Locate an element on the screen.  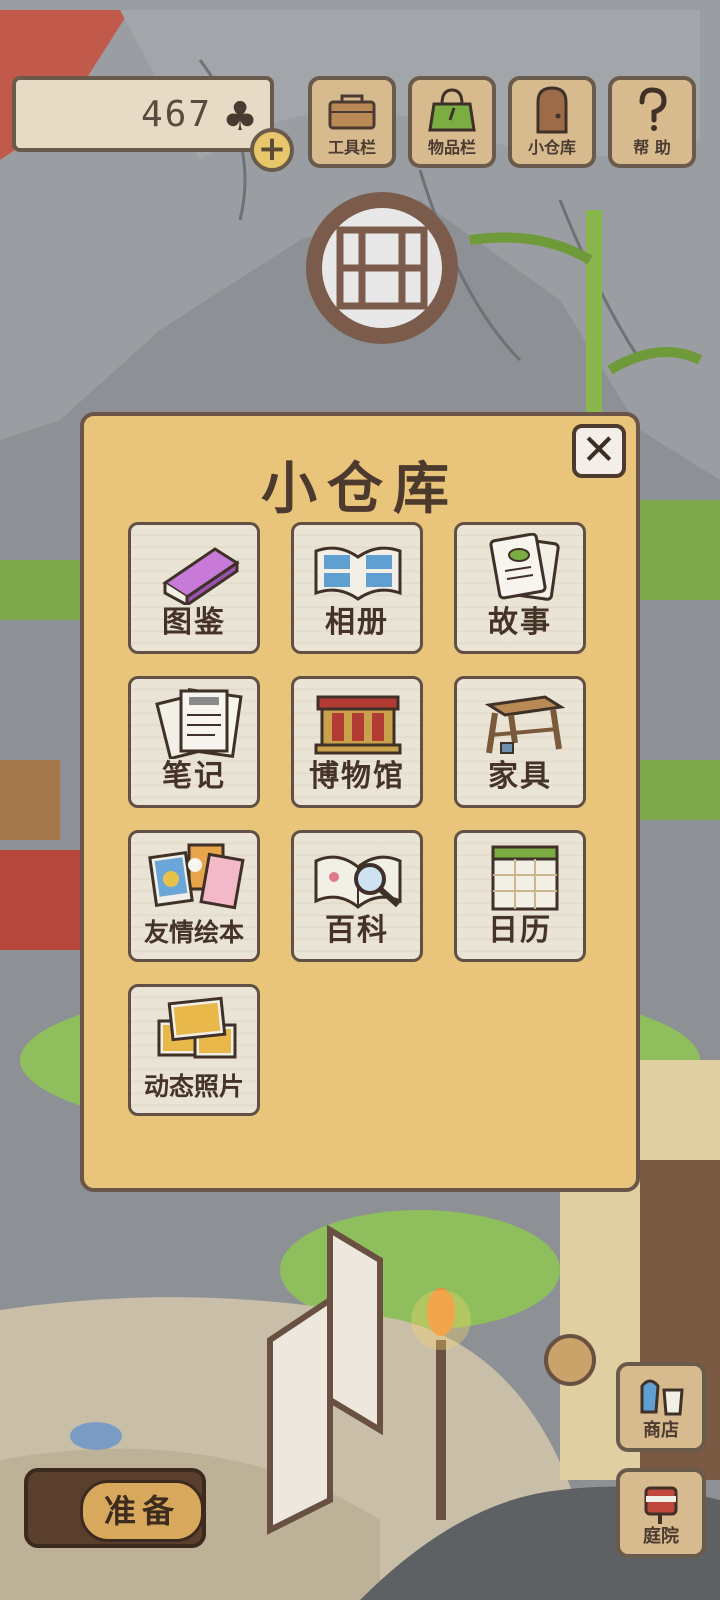
tile-friendship-book: 友情绘本 is located at coordinates (194, 896).